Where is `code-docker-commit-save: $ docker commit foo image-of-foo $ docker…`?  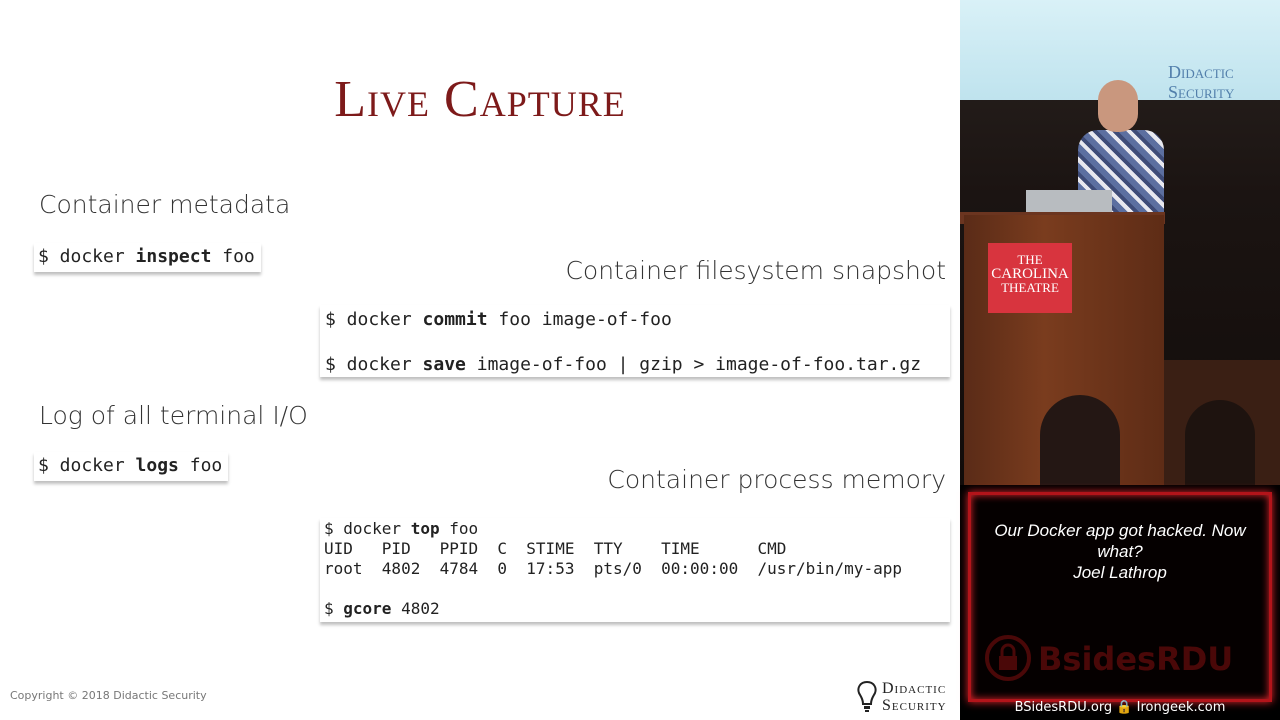
code-docker-commit-save: $ docker commit foo image-of-foo $ docker… is located at coordinates (635, 341).